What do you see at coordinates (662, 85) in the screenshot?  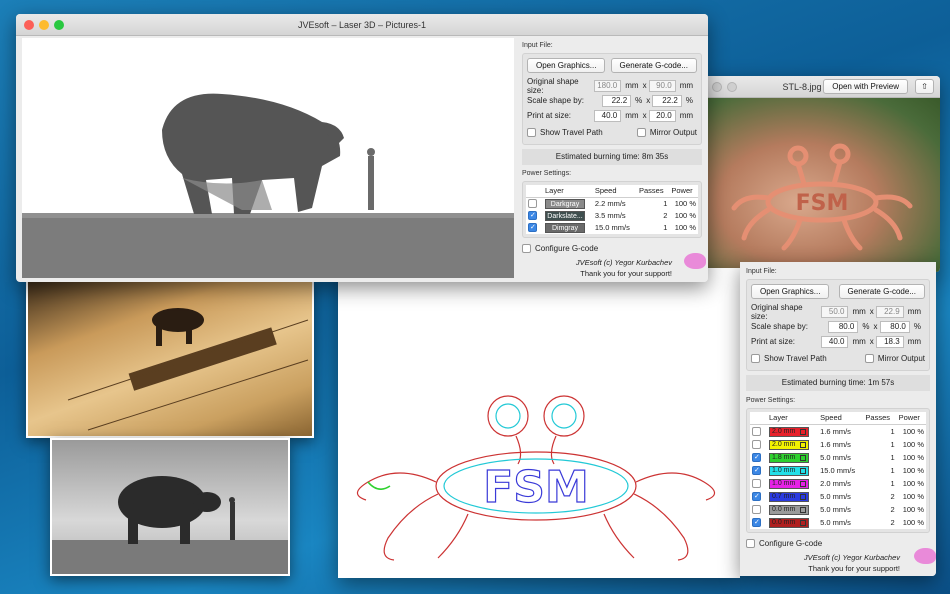 I see `original-height-field: 90.0` at bounding box center [662, 85].